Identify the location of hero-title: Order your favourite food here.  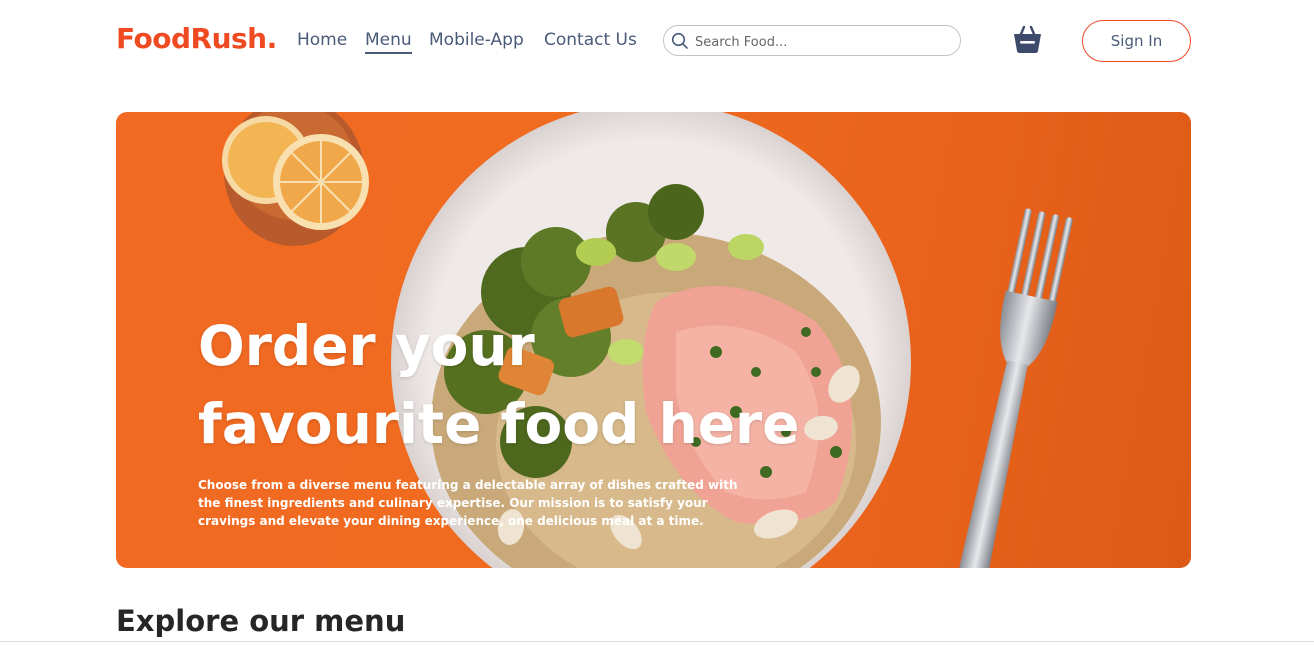
(508, 385).